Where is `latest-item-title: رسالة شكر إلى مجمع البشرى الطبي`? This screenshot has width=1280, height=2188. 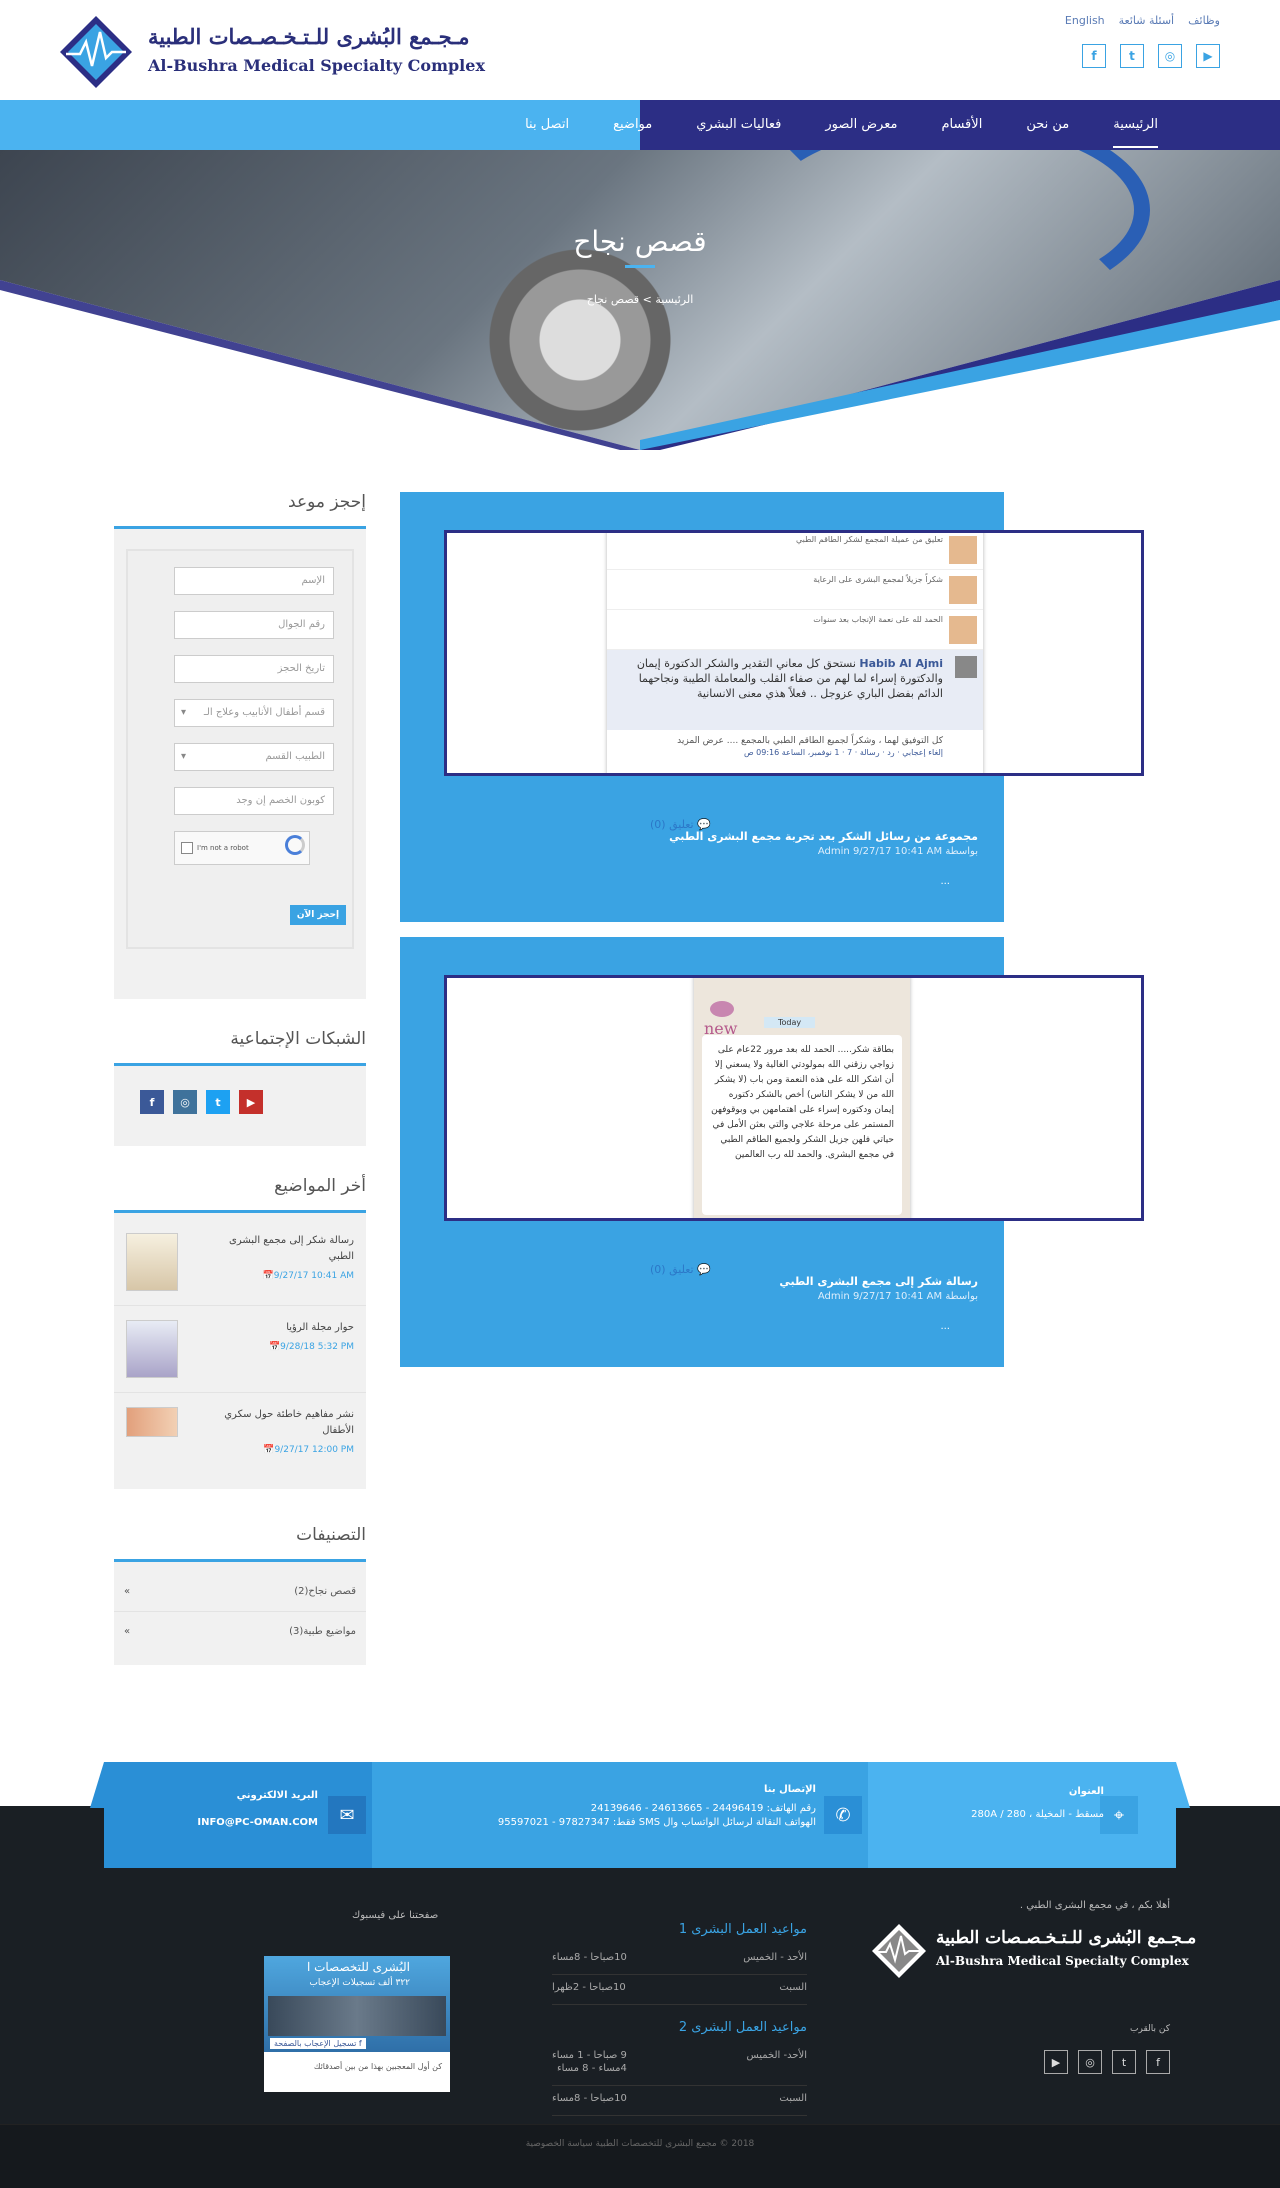
latest-item-title: رسالة شكر إلى مجمع البشرى الطبي is located at coordinates (279, 1249).